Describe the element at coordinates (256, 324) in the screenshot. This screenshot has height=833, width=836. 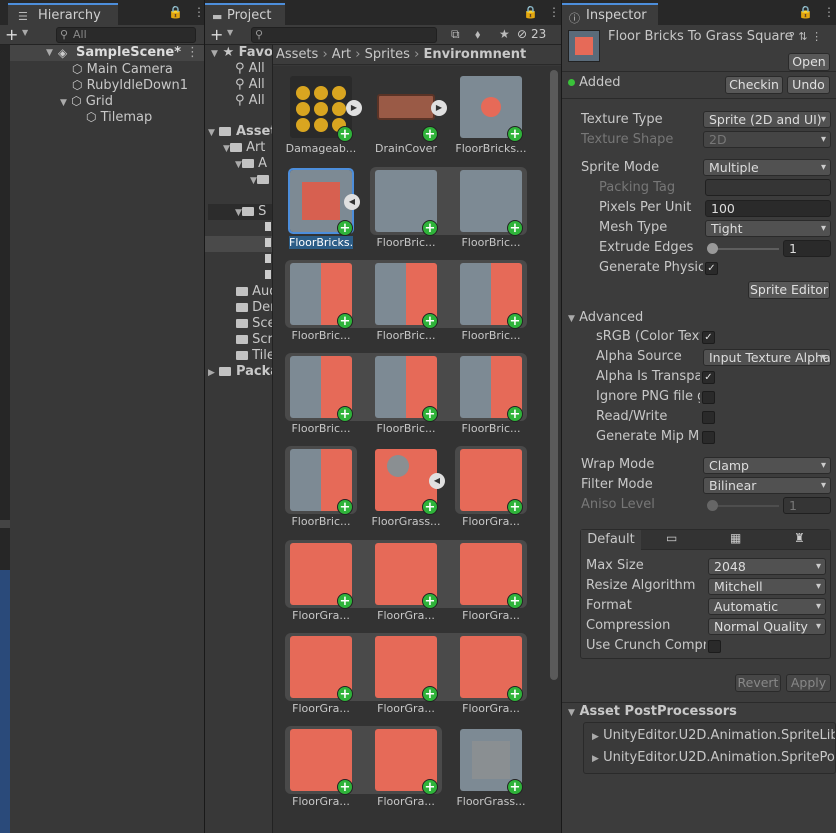
I see `tree-item-scenes: Sce` at that location.